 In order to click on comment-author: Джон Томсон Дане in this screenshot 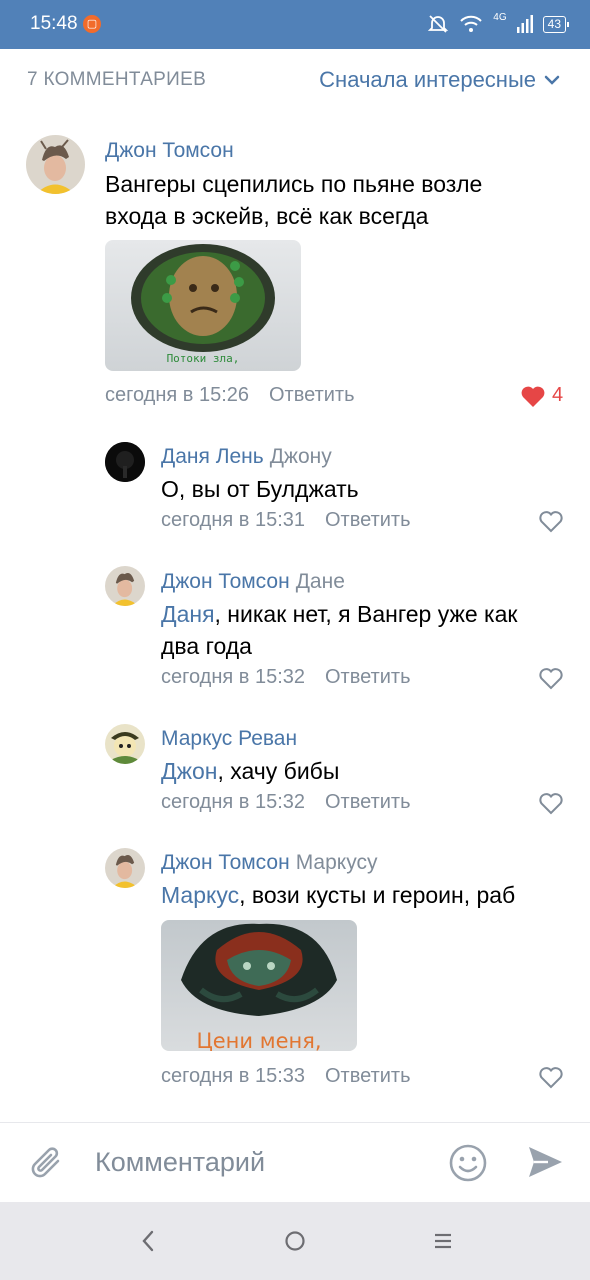, I will do `click(253, 582)`.